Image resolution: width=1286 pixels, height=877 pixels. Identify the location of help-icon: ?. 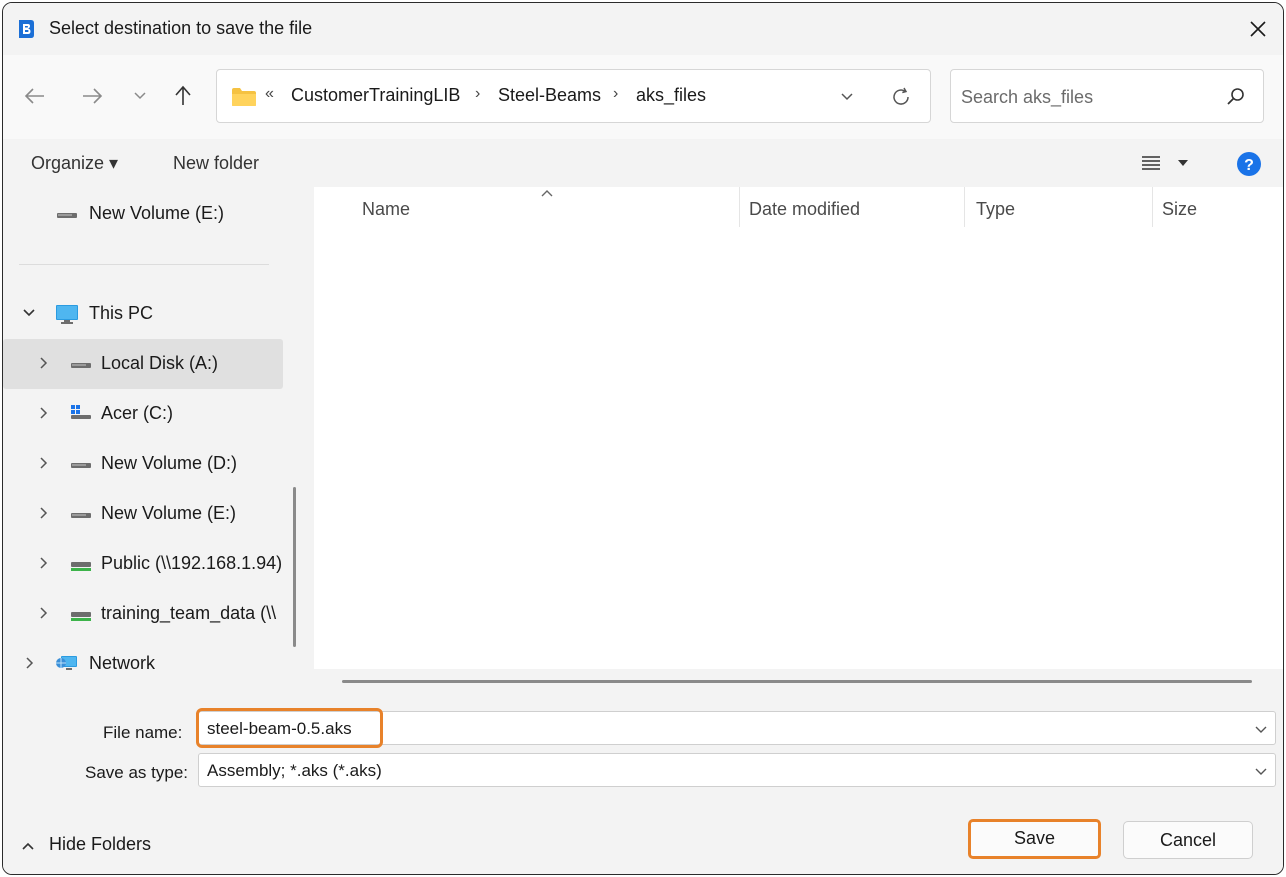
(1249, 164).